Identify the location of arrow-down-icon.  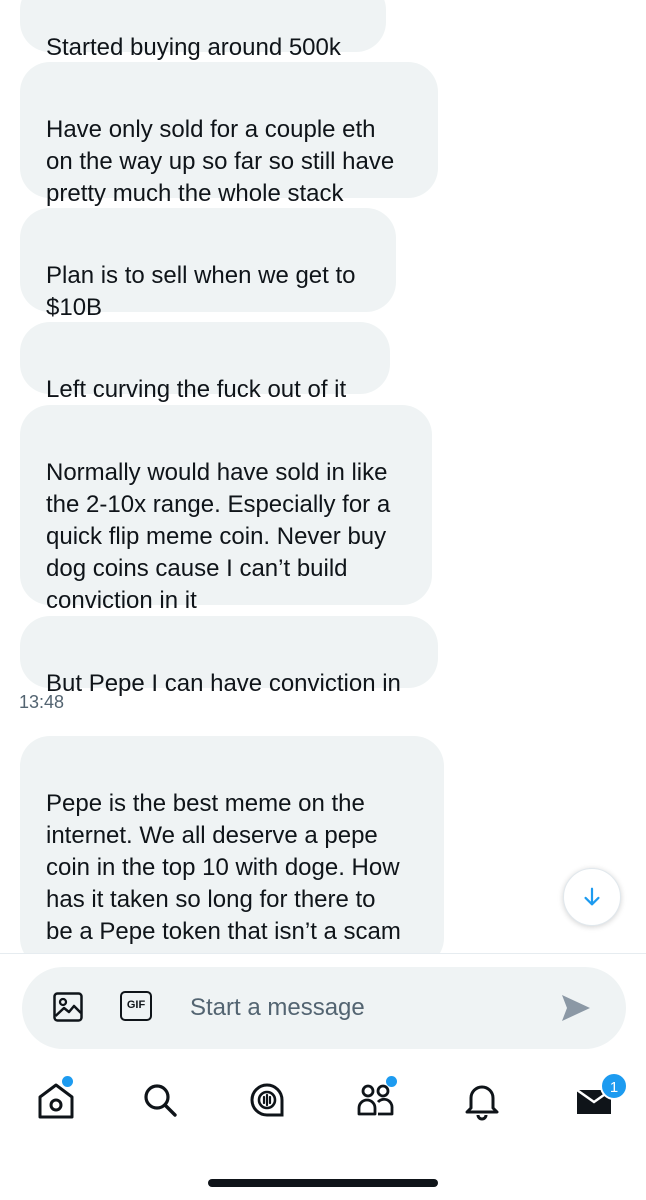
(592, 896).